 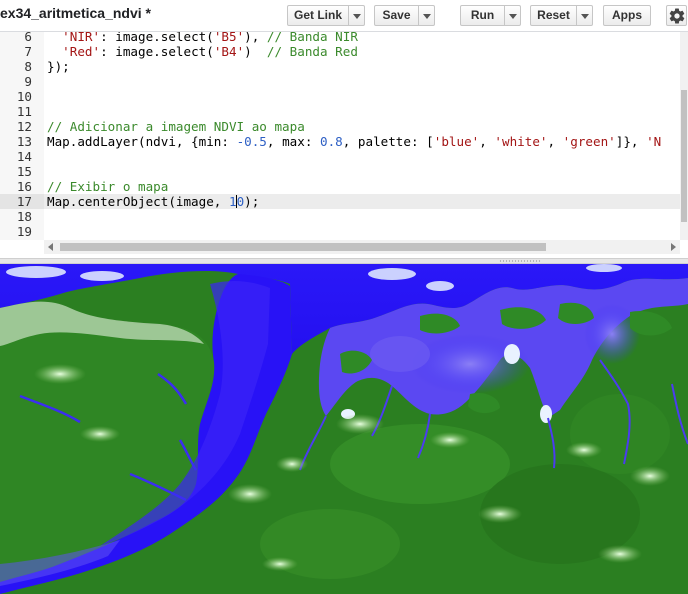 I want to click on editor-horizontal-scrollbar, so click(x=362, y=247).